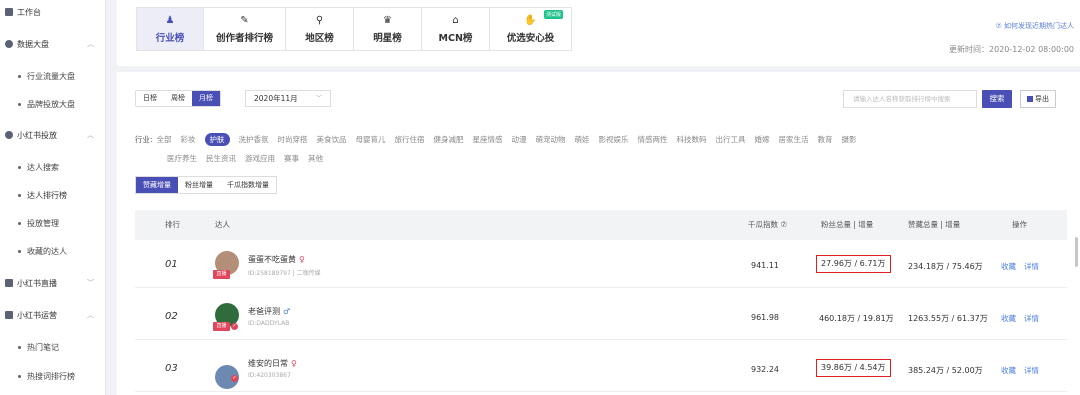 The image size is (1080, 395). What do you see at coordinates (53, 167) in the screenshot?
I see `sidebar-item-influencer-search: 达人搜索` at bounding box center [53, 167].